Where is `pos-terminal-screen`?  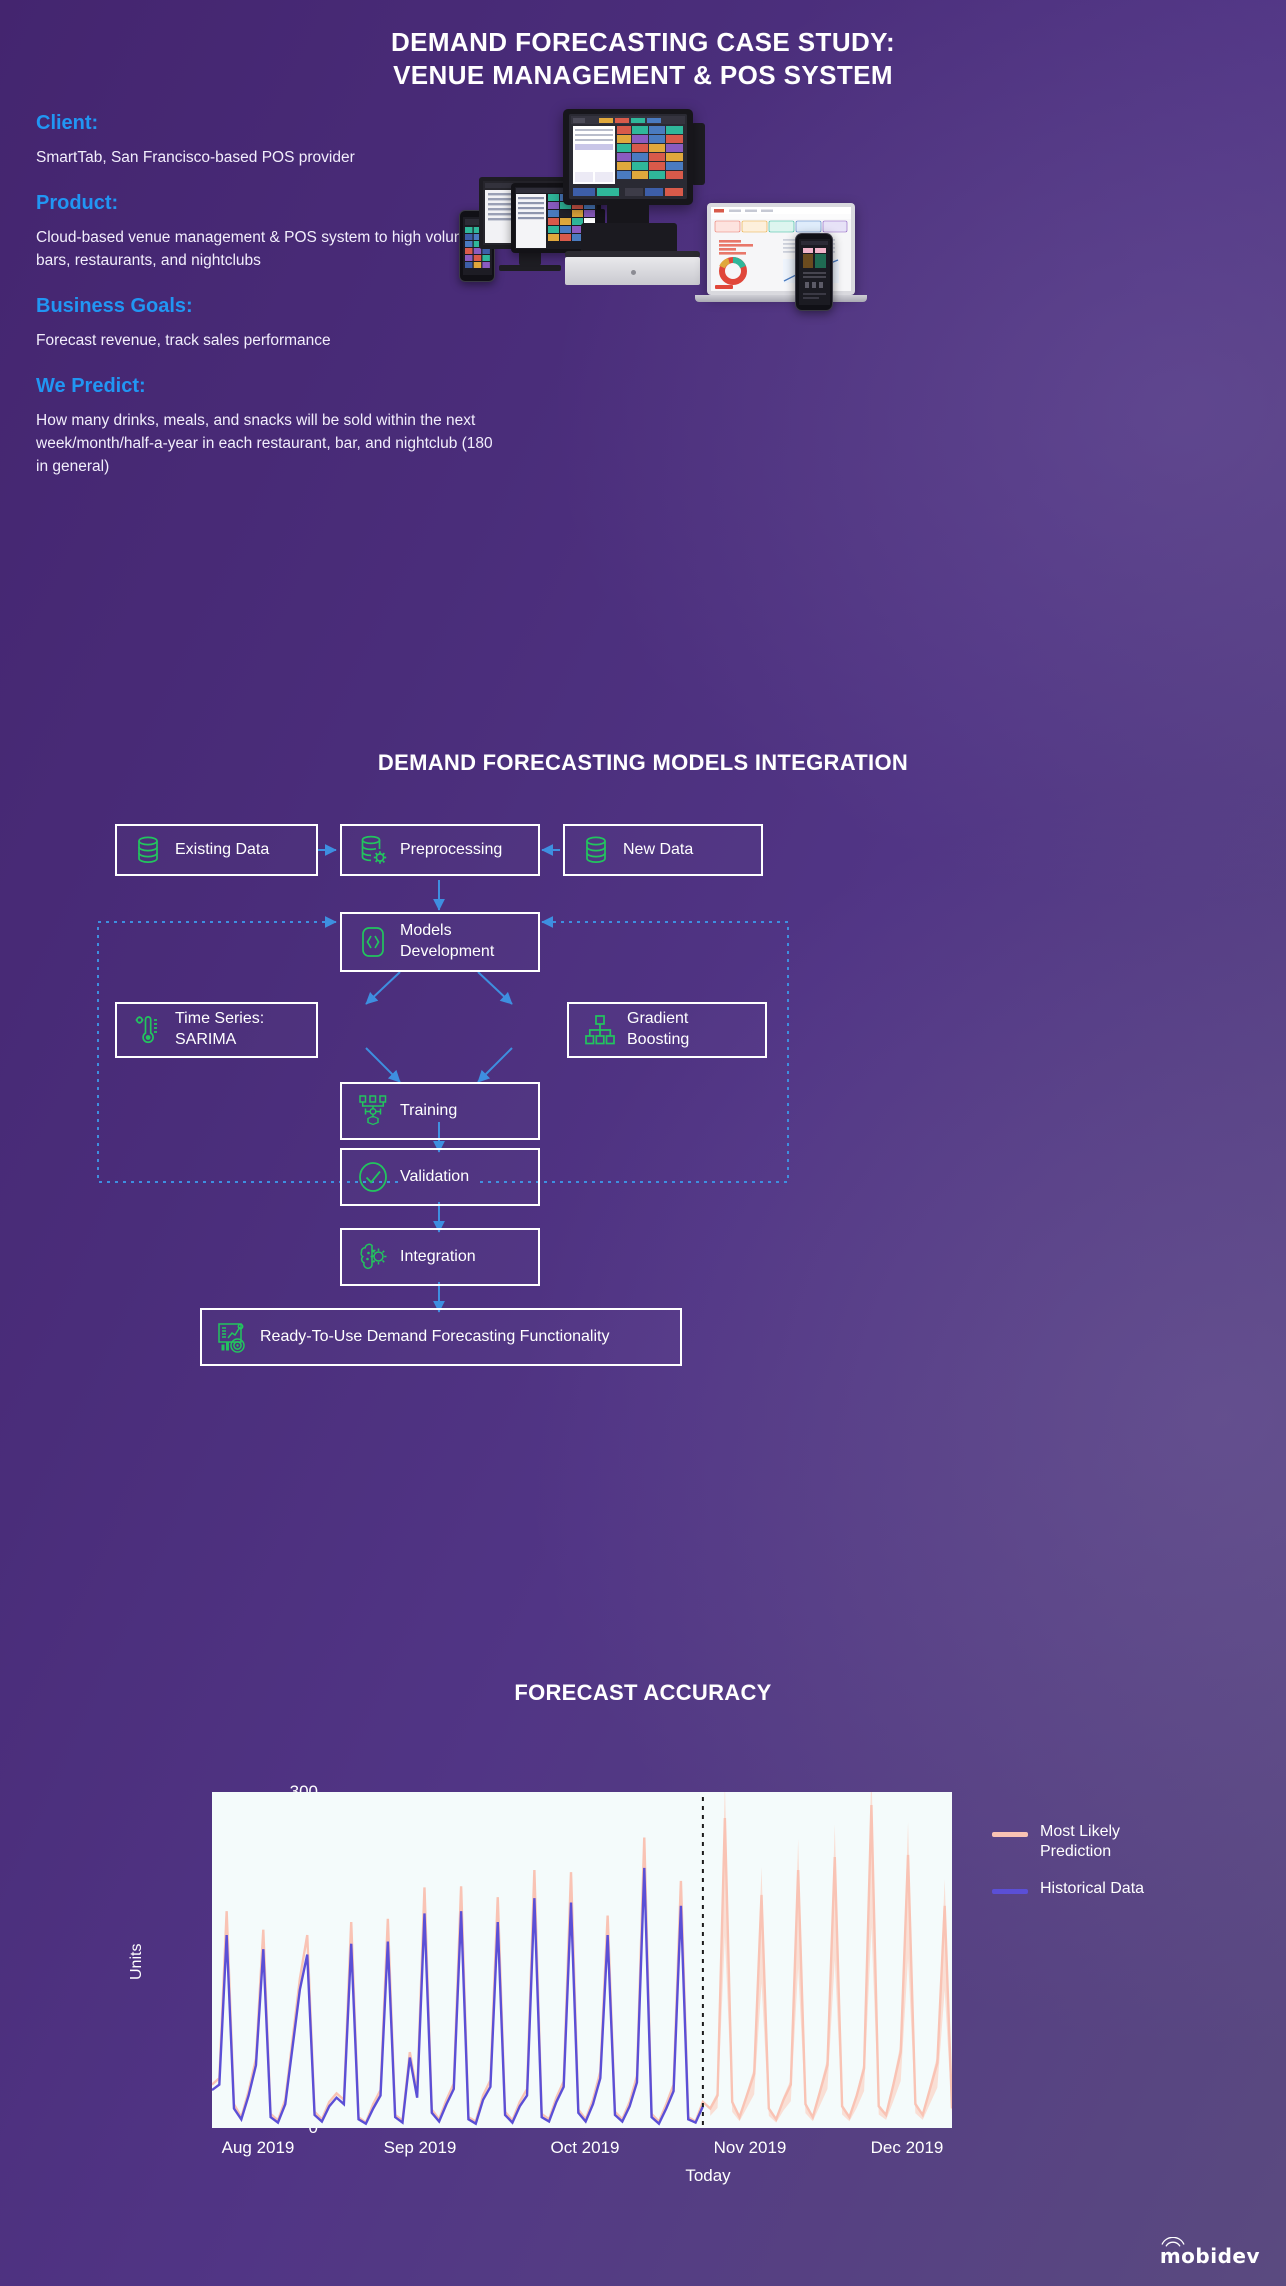
pos-terminal-screen is located at coordinates (628, 156).